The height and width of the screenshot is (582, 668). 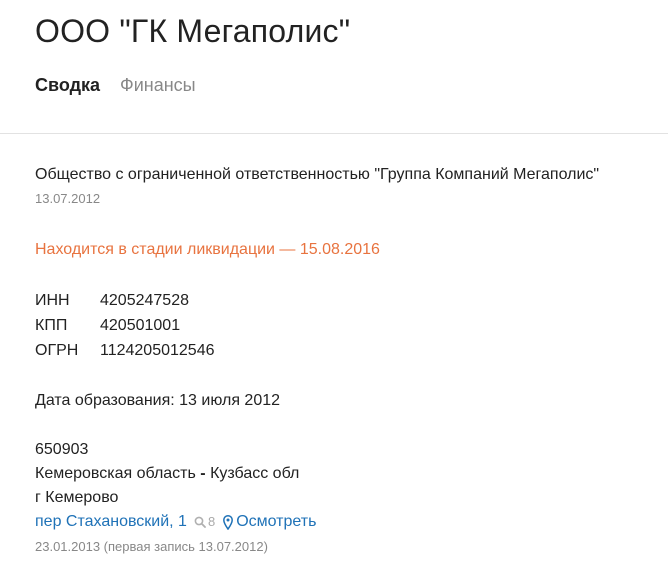 What do you see at coordinates (157, 350) in the screenshot?
I see `code-value: 1124205012546` at bounding box center [157, 350].